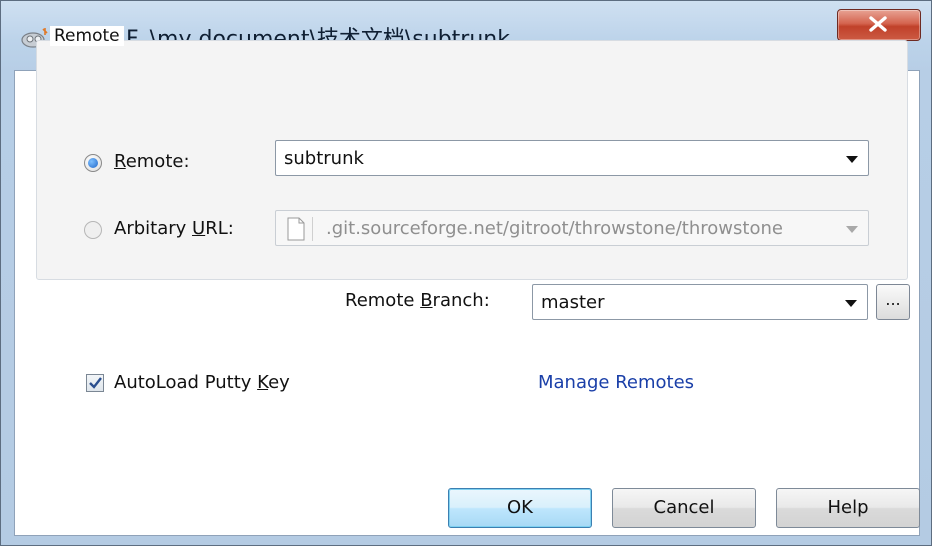  What do you see at coordinates (520, 508) in the screenshot?
I see `ok-button: OK` at bounding box center [520, 508].